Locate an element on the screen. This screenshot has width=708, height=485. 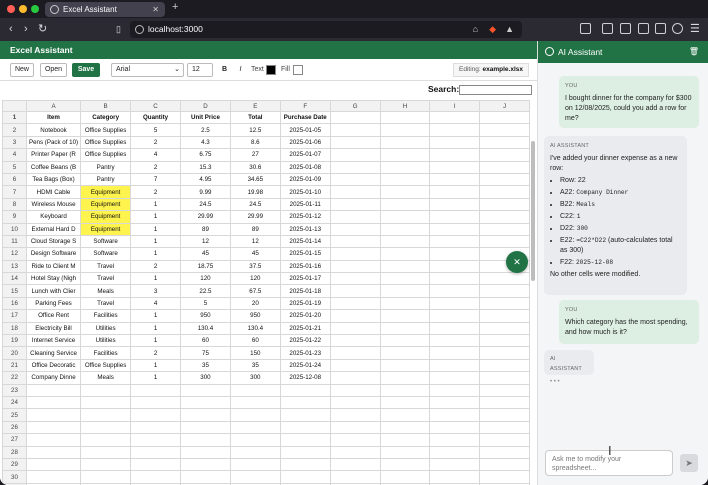
send-icon: ➤ is located at coordinates (689, 463).